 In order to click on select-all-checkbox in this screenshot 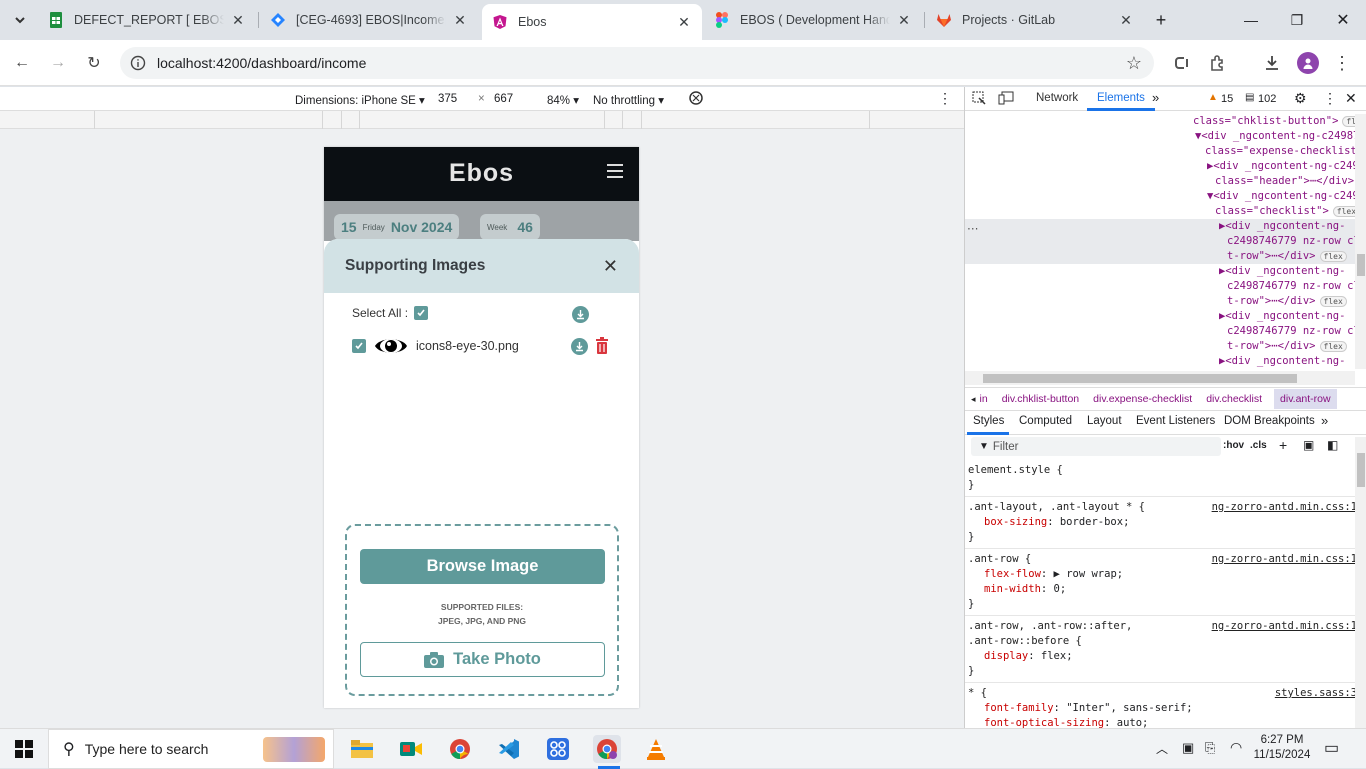, I will do `click(421, 313)`.